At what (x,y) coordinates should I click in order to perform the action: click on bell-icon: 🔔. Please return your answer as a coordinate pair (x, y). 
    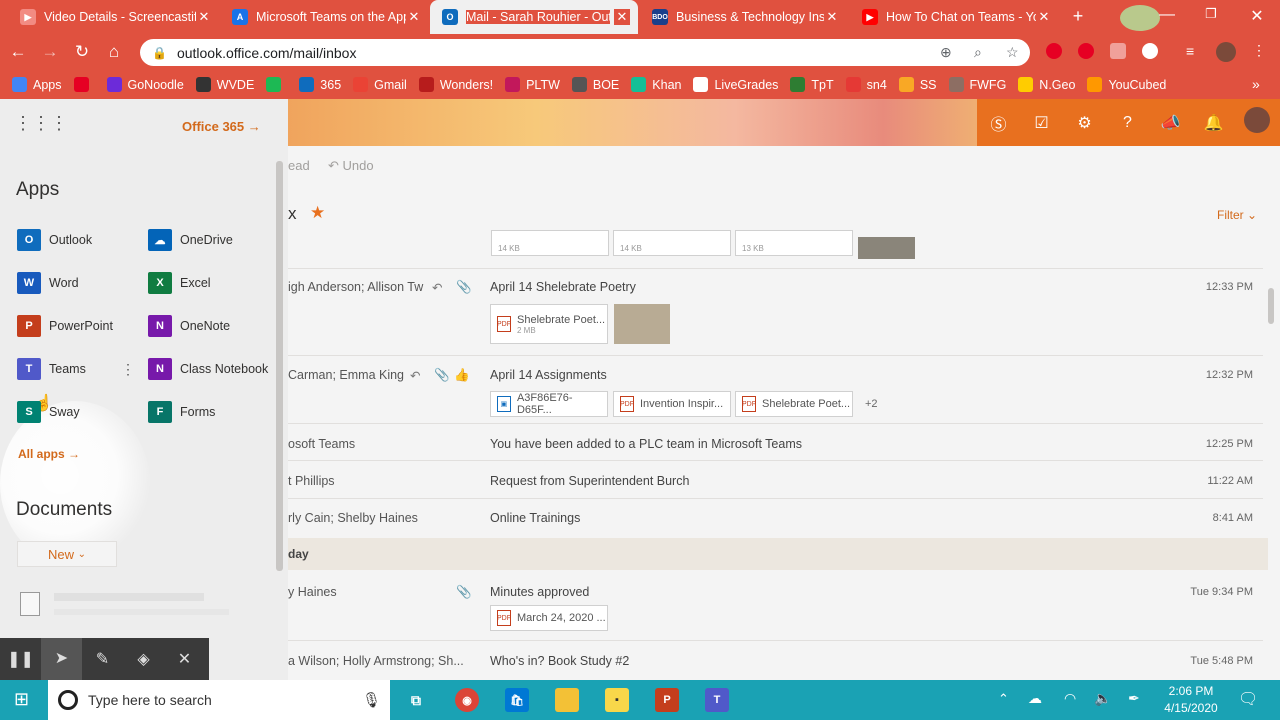
    Looking at the image, I should click on (1213, 123).